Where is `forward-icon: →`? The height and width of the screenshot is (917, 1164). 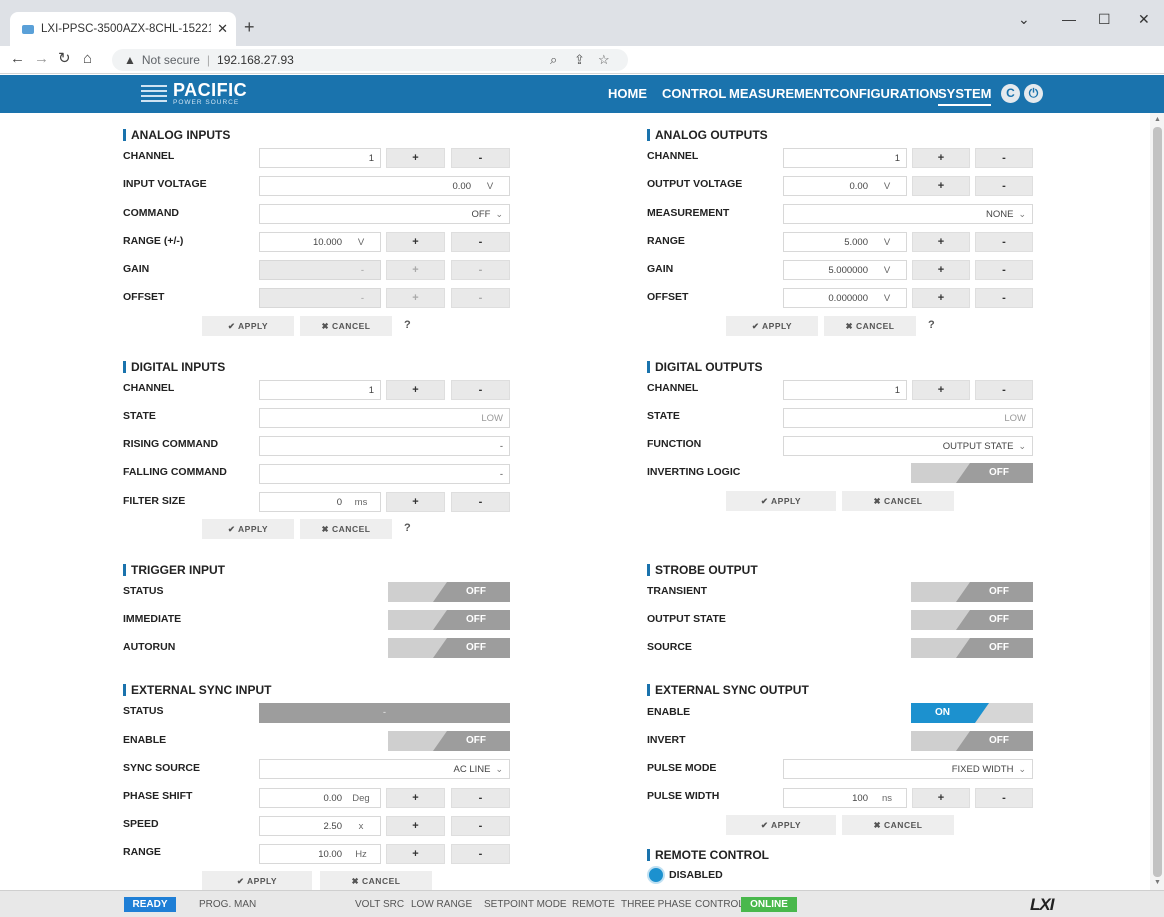 forward-icon: → is located at coordinates (41, 59).